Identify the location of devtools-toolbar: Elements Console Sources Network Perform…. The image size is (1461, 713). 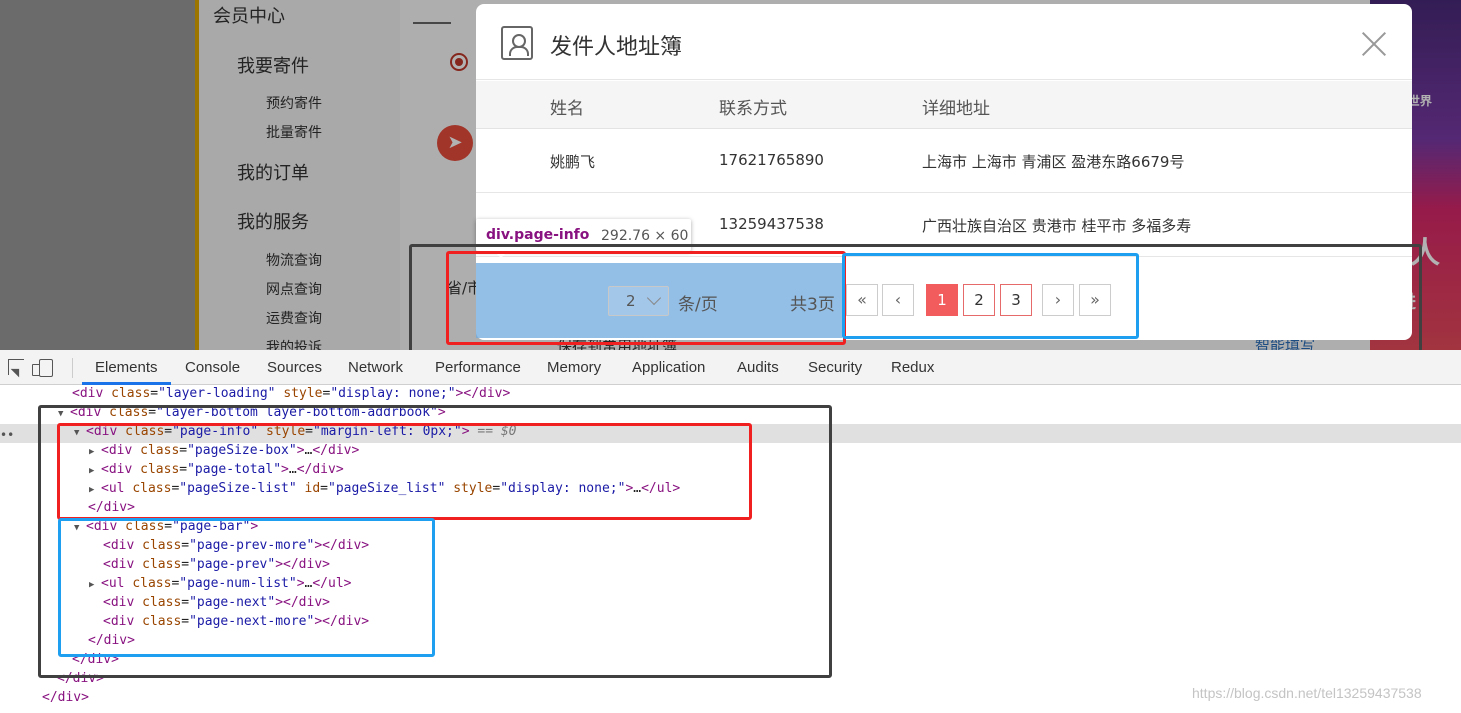
(730, 367).